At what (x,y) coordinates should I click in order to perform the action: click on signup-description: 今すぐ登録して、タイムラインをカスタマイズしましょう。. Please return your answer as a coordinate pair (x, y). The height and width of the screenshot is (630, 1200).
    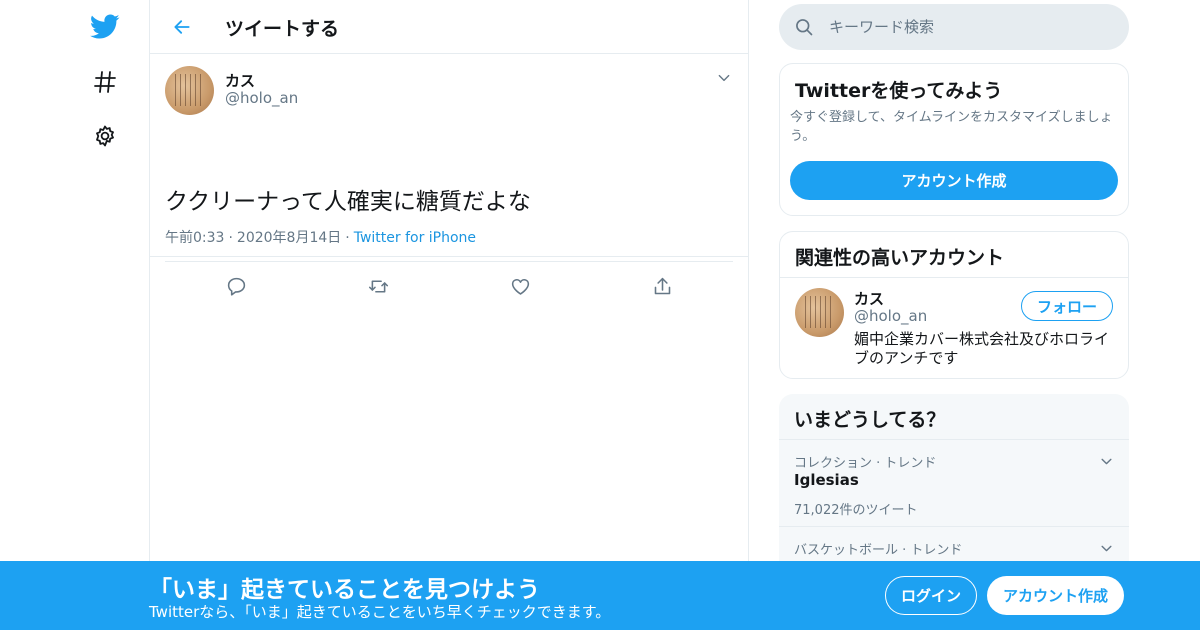
    Looking at the image, I should click on (951, 127).